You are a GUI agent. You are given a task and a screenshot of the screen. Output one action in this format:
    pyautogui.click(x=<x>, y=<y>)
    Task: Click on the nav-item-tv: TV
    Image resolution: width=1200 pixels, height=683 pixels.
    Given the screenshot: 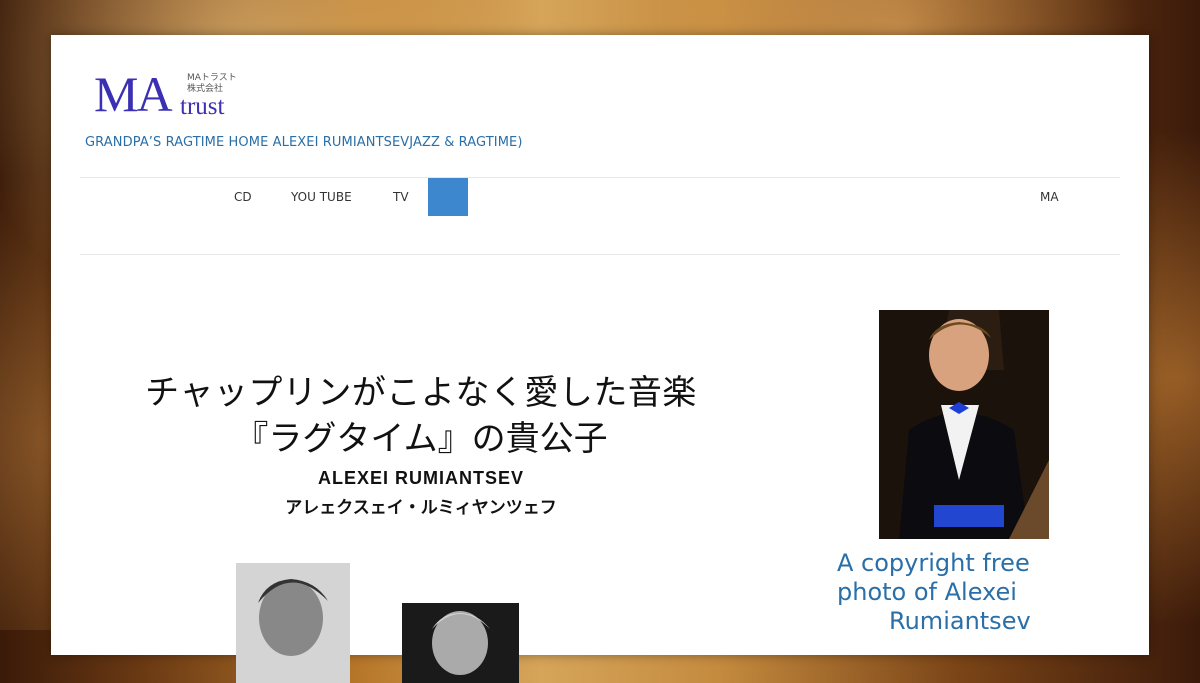 What is the action you would take?
    pyautogui.click(x=401, y=197)
    